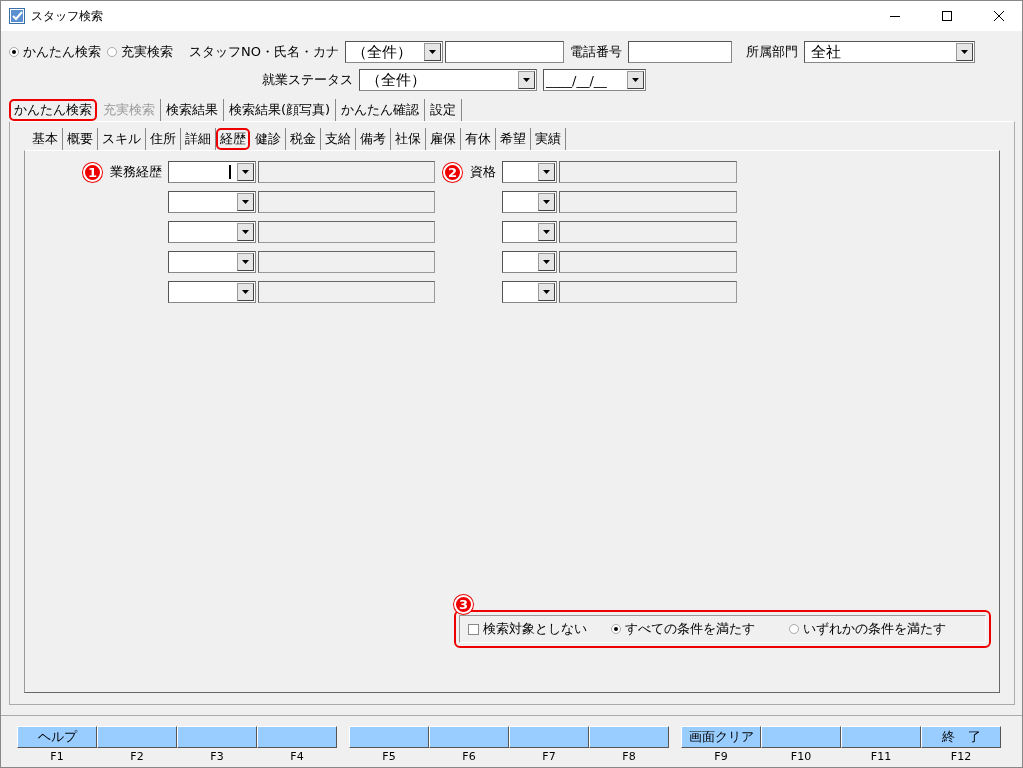 The image size is (1023, 768). What do you see at coordinates (881, 756) in the screenshot?
I see `key-label: F11` at bounding box center [881, 756].